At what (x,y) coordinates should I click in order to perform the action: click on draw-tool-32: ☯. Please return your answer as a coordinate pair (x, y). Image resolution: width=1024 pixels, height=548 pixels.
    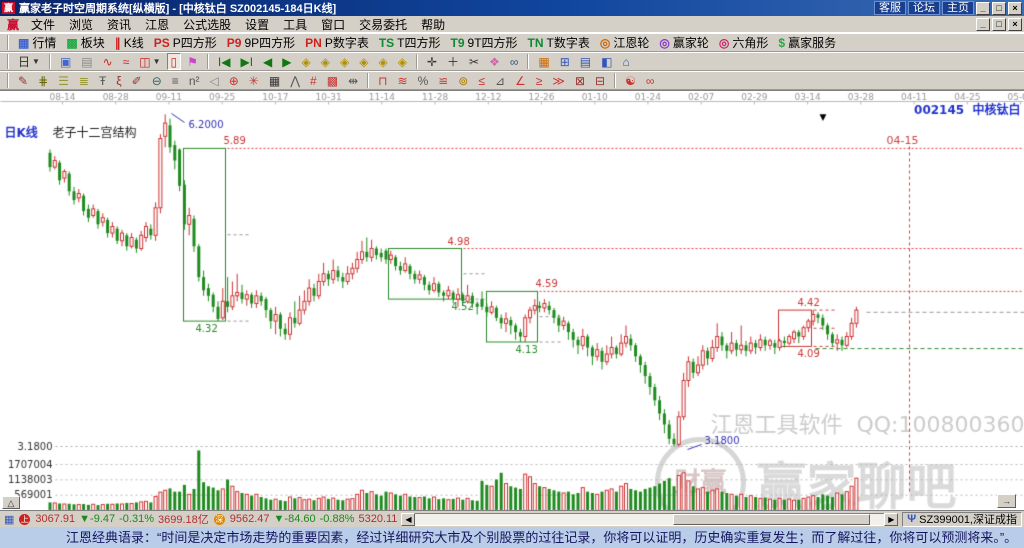
    Looking at the image, I should click on (630, 80).